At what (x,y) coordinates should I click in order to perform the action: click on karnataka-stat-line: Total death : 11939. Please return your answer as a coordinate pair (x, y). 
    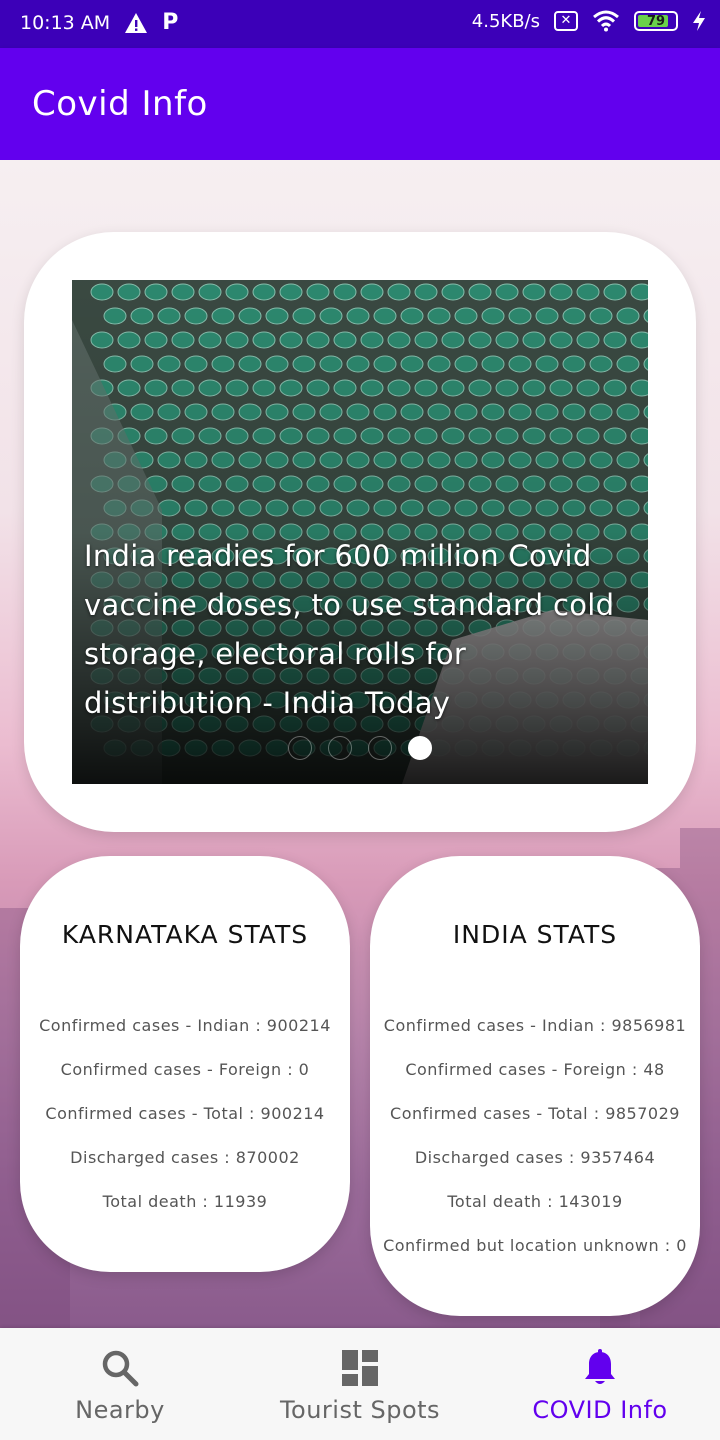
    Looking at the image, I should click on (185, 1201).